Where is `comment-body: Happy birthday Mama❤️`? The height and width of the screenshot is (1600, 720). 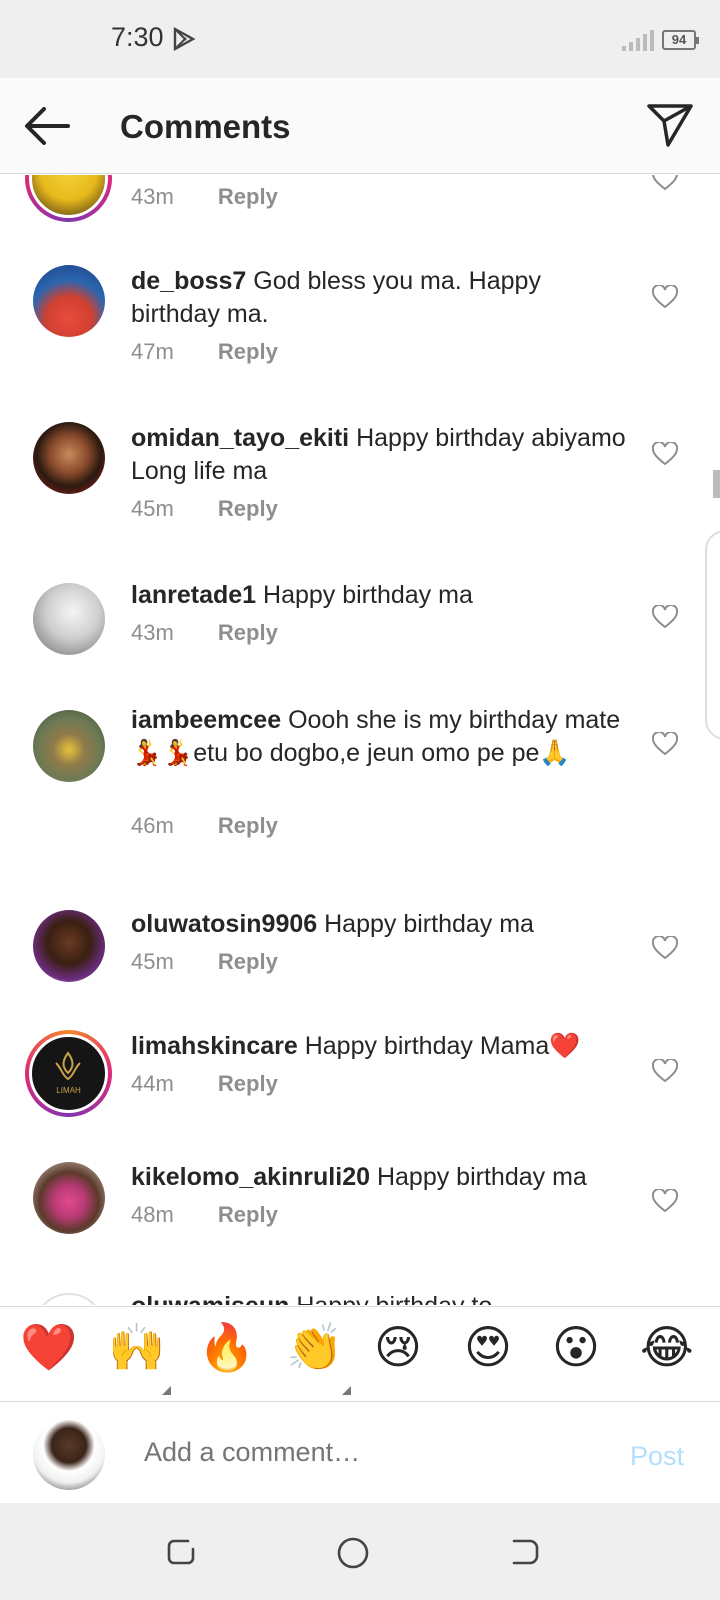
comment-body: Happy birthday Mama❤️ is located at coordinates (442, 1046).